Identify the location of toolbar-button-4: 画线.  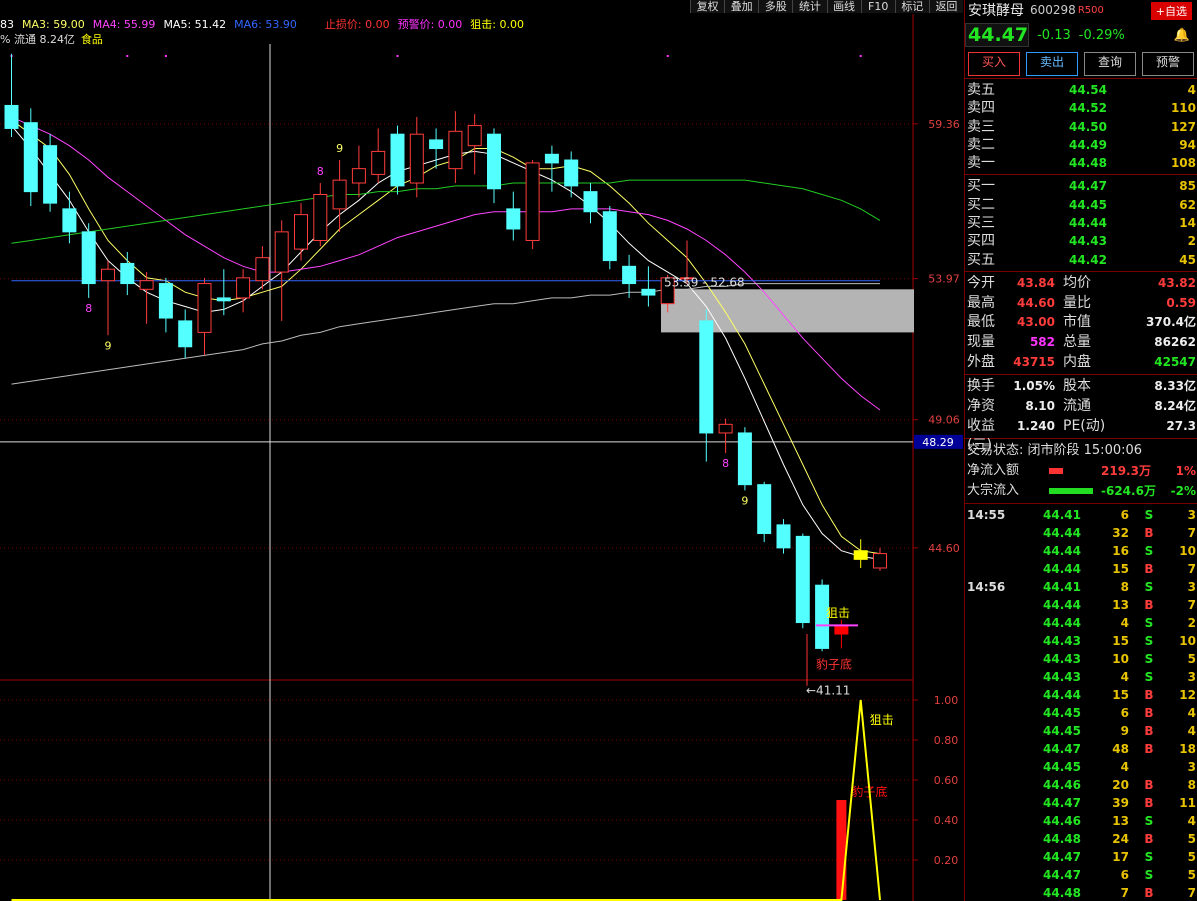
(843, 6).